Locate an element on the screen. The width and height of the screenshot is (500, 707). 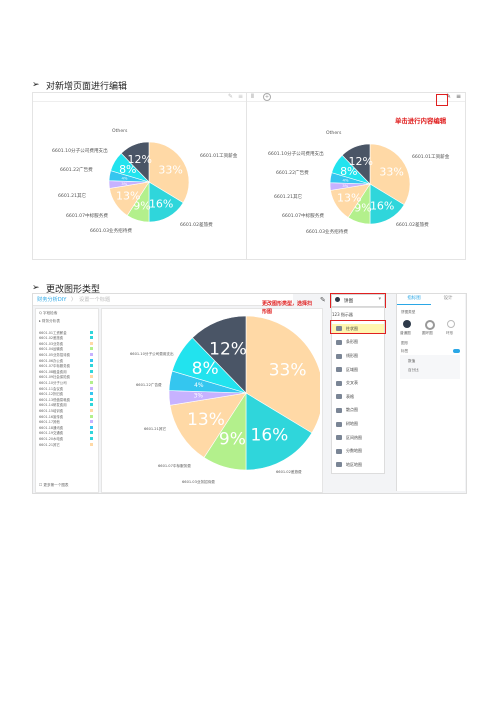
tab-indicator: 指标图 is located at coordinates (414, 299).